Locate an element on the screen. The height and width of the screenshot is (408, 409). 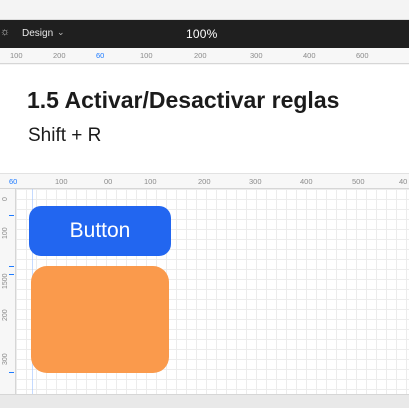
horizontal-ruler-lower: 60 100 00 100 200 300 400 500 40 is located at coordinates (204, 181).